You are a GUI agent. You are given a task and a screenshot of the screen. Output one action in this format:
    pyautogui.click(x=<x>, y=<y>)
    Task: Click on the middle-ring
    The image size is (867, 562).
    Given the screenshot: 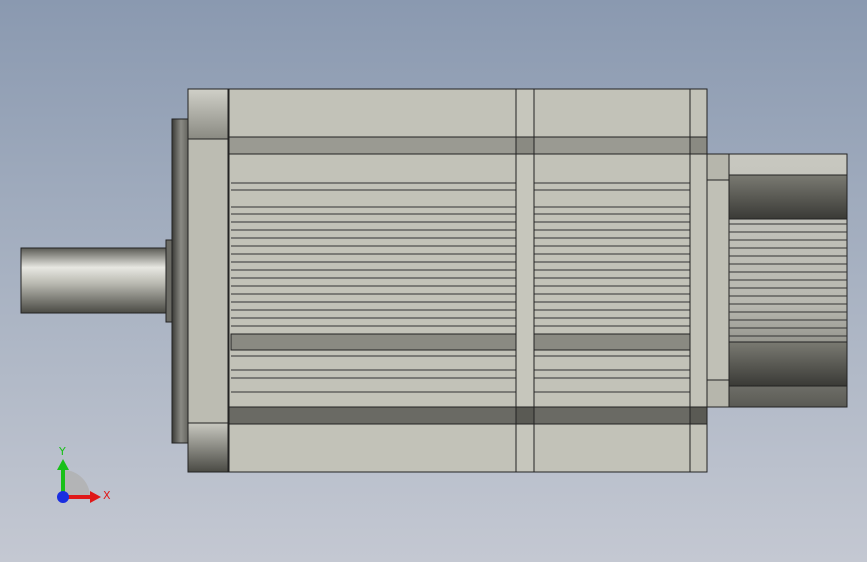 What is the action you would take?
    pyautogui.click(x=525, y=280)
    